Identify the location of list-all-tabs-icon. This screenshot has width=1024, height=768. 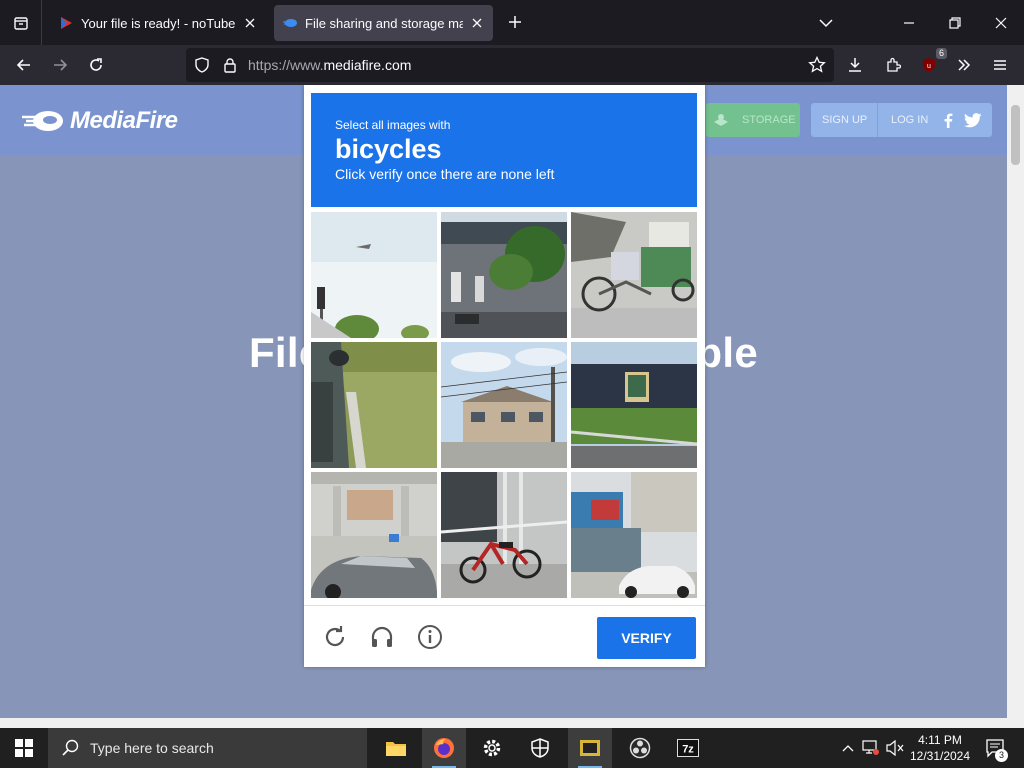
(826, 23).